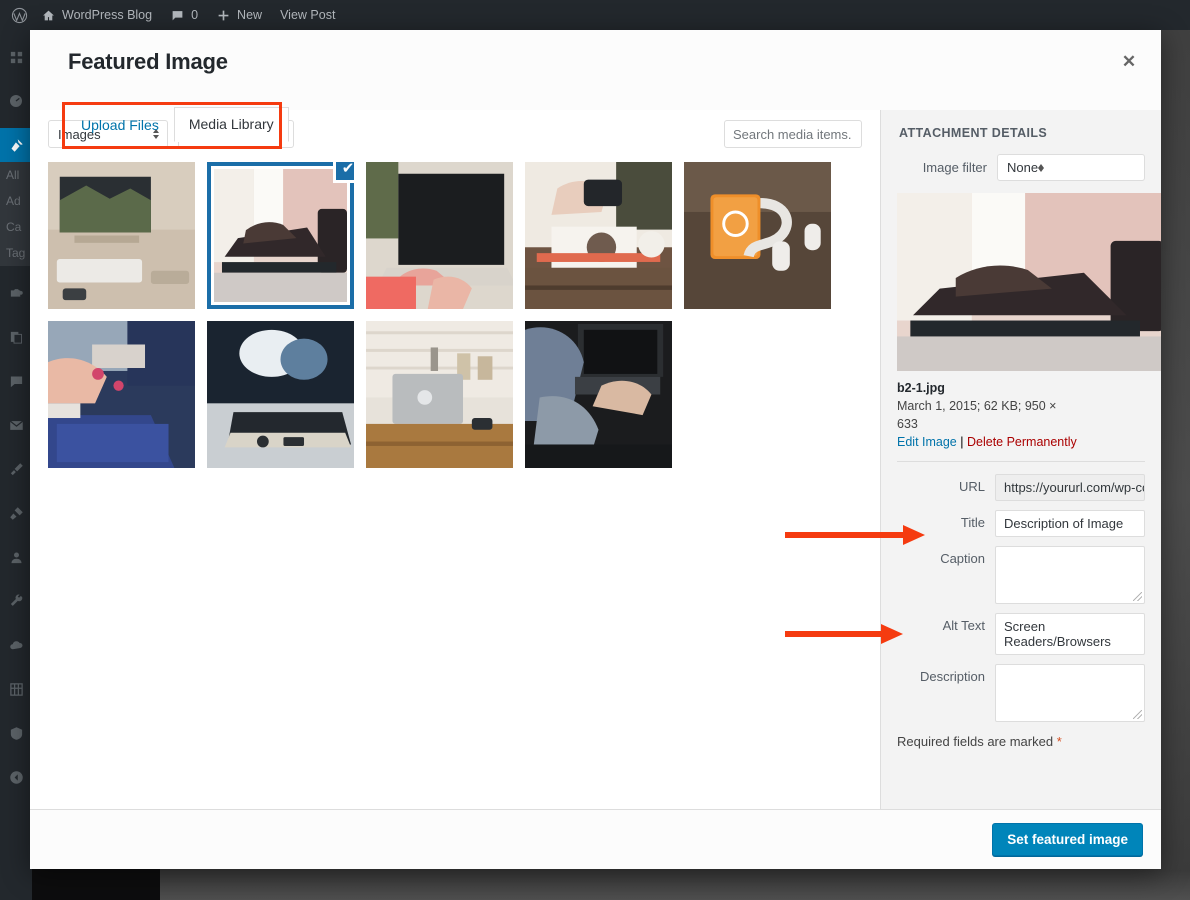 The image size is (1190, 900). I want to click on attachment-preview-image, so click(1029, 282).